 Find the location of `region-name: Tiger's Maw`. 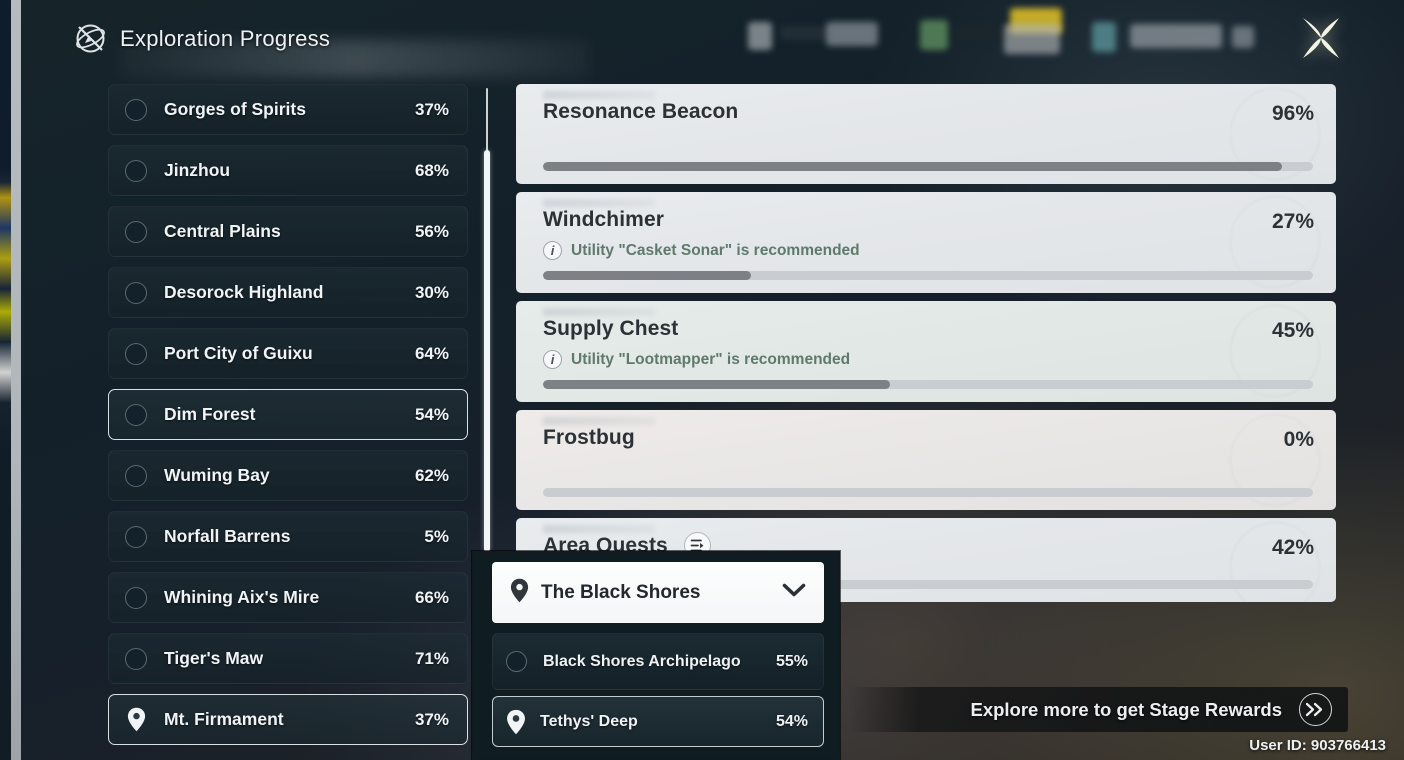

region-name: Tiger's Maw is located at coordinates (214, 658).